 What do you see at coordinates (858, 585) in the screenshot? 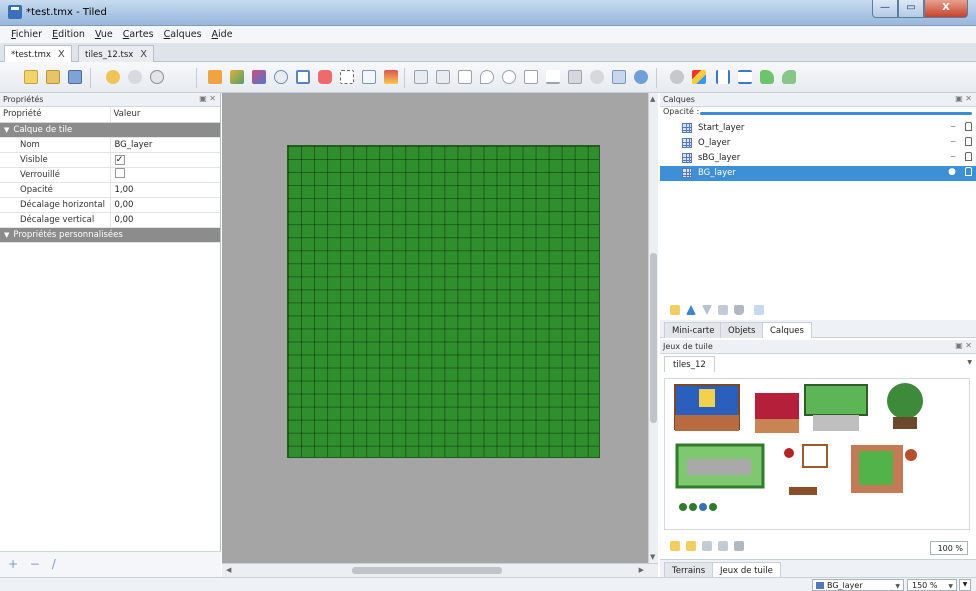
I see `current-layer-select: BG_layer ▼` at bounding box center [858, 585].